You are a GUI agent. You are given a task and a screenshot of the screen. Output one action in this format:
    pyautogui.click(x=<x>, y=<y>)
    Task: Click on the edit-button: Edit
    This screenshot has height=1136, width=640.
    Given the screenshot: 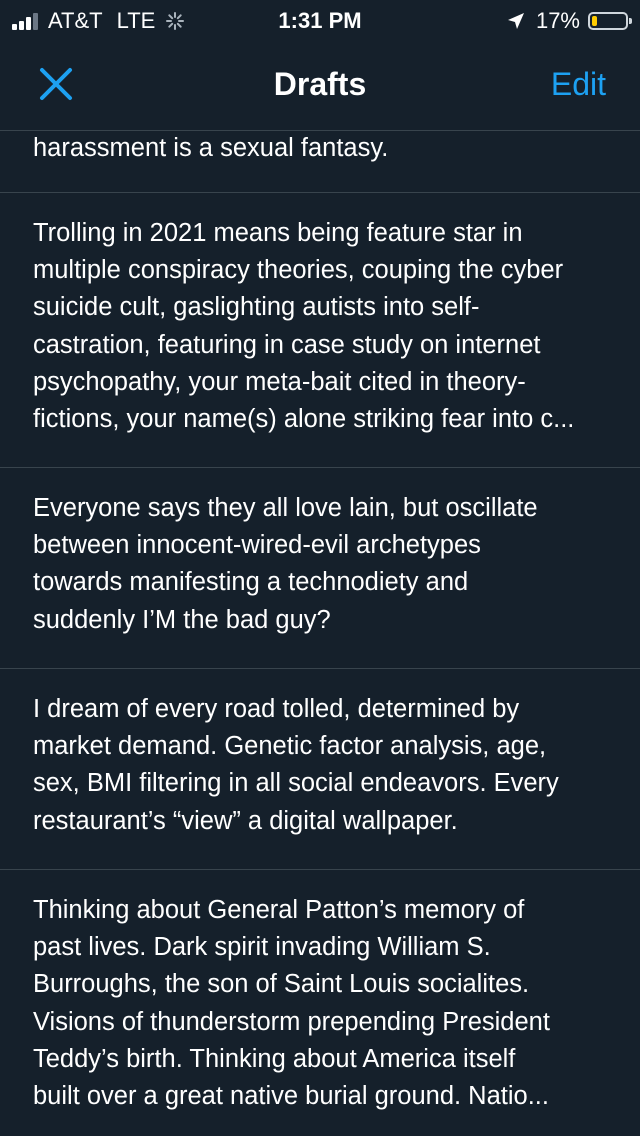 What is the action you would take?
    pyautogui.click(x=578, y=84)
    